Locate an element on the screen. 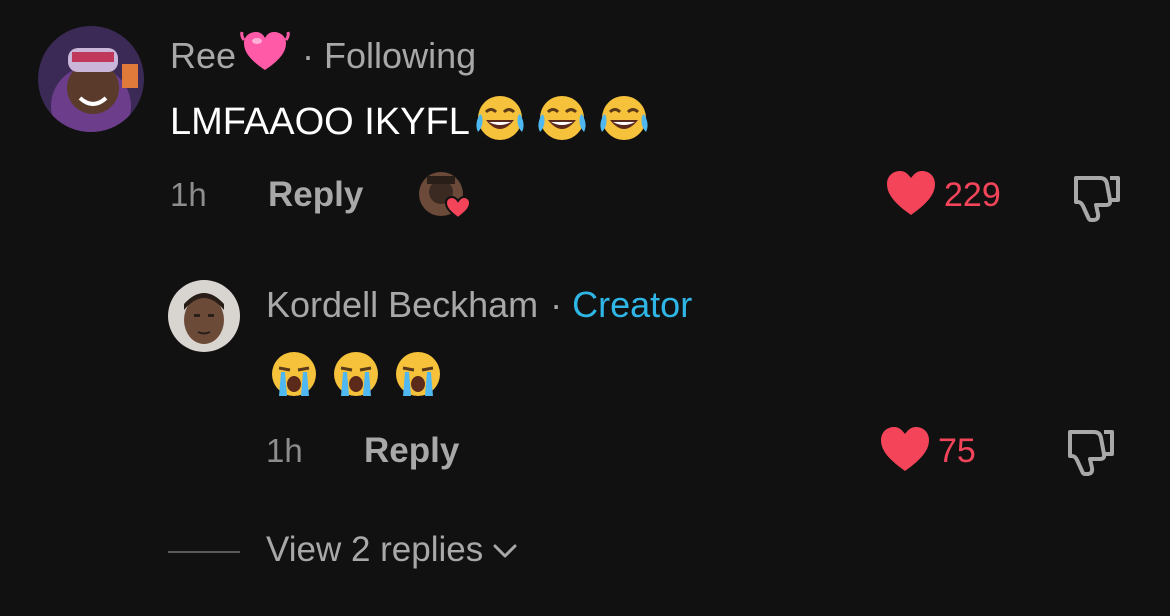 Image resolution: width=1170 pixels, height=616 pixels. reply-username: Kordell Beckham is located at coordinates (402, 305).